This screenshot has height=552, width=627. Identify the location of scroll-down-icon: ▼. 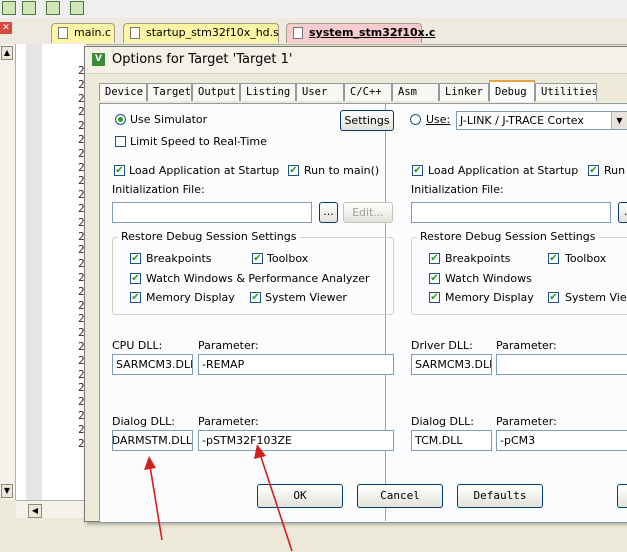
(7, 491).